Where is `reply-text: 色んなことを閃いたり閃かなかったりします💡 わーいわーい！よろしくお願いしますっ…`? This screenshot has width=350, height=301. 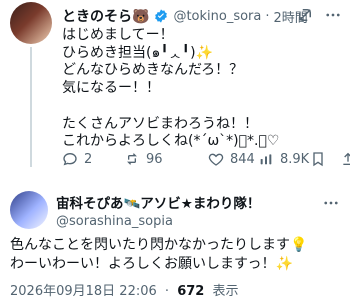
reply-text: 色んなことを閃いたり閃かなかったりします💡 わーいわーい！よろしくお願いしますっ… is located at coordinates (159, 254).